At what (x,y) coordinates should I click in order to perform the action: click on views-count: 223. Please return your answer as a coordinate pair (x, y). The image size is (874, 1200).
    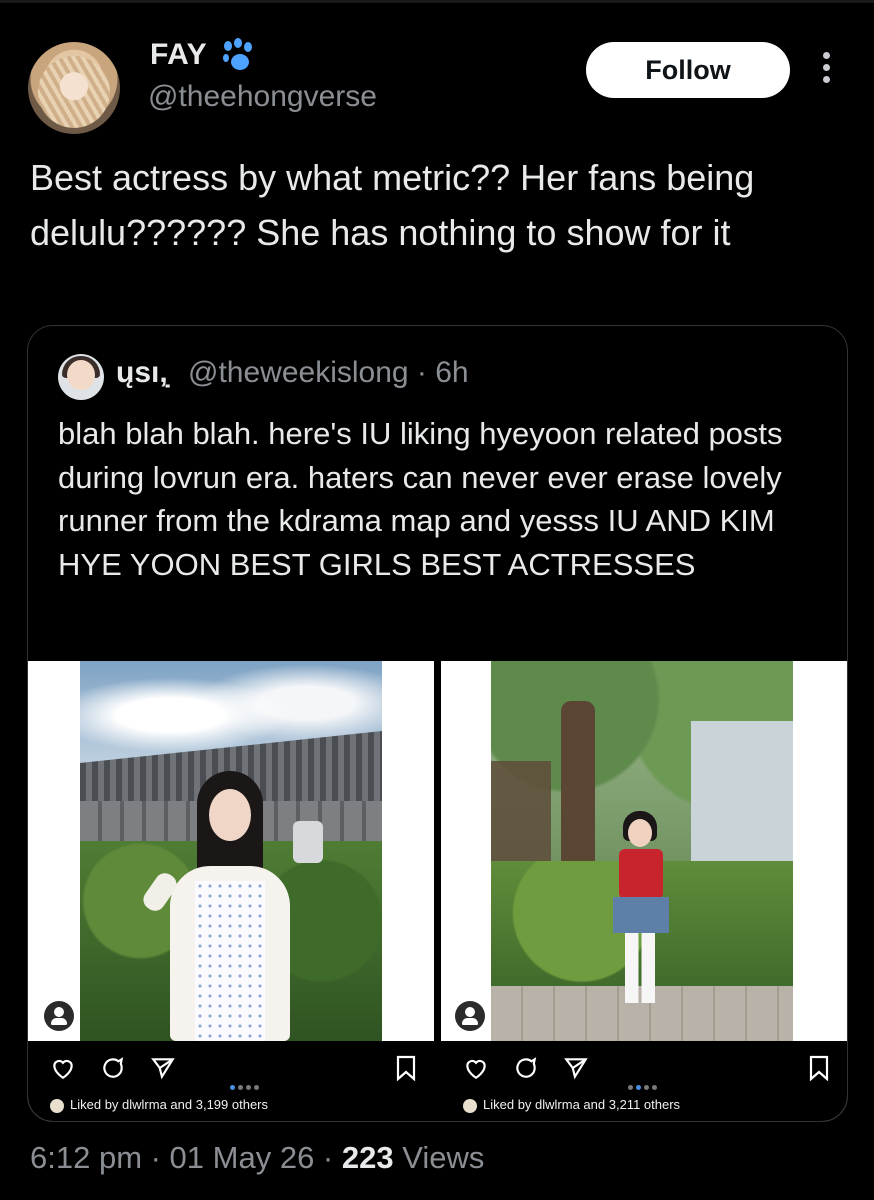
    Looking at the image, I should click on (367, 1157).